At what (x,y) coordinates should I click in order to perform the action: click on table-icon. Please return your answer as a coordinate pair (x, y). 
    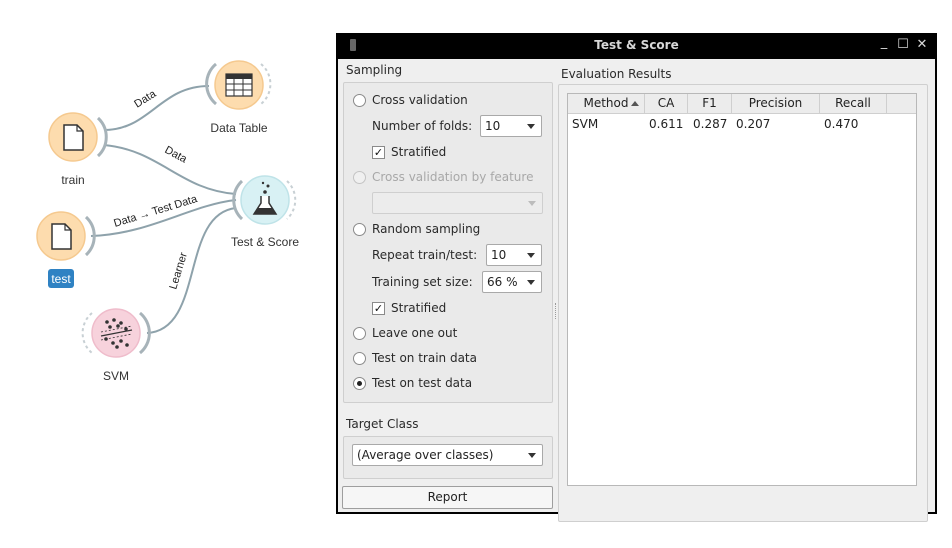
    Looking at the image, I should click on (239, 85).